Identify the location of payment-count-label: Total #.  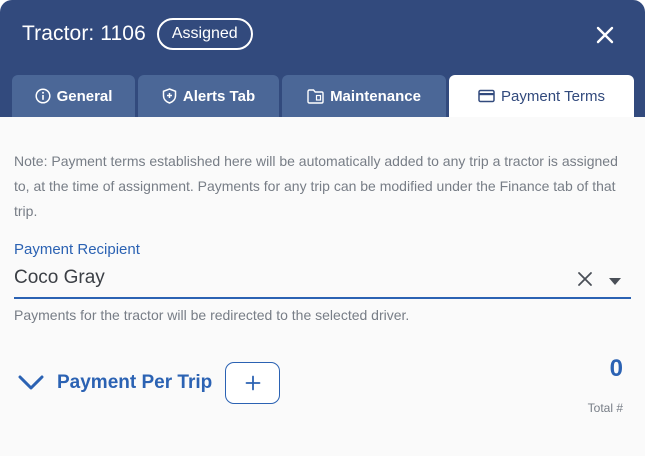
(605, 408).